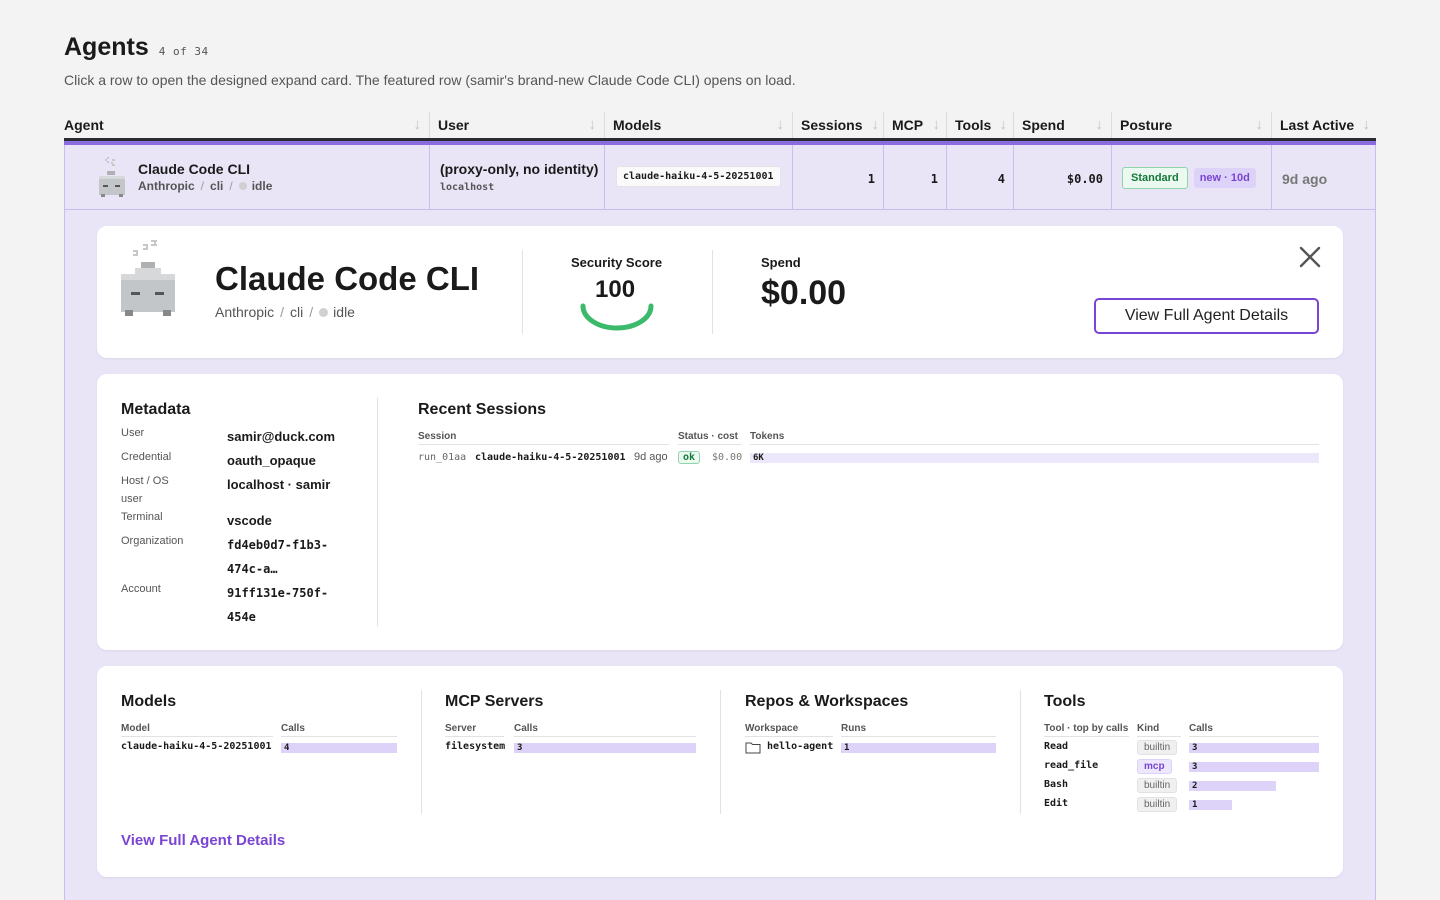 The image size is (1440, 900). Describe the element at coordinates (699, 125) in the screenshot. I see `column-header-models: Models ↓` at that location.